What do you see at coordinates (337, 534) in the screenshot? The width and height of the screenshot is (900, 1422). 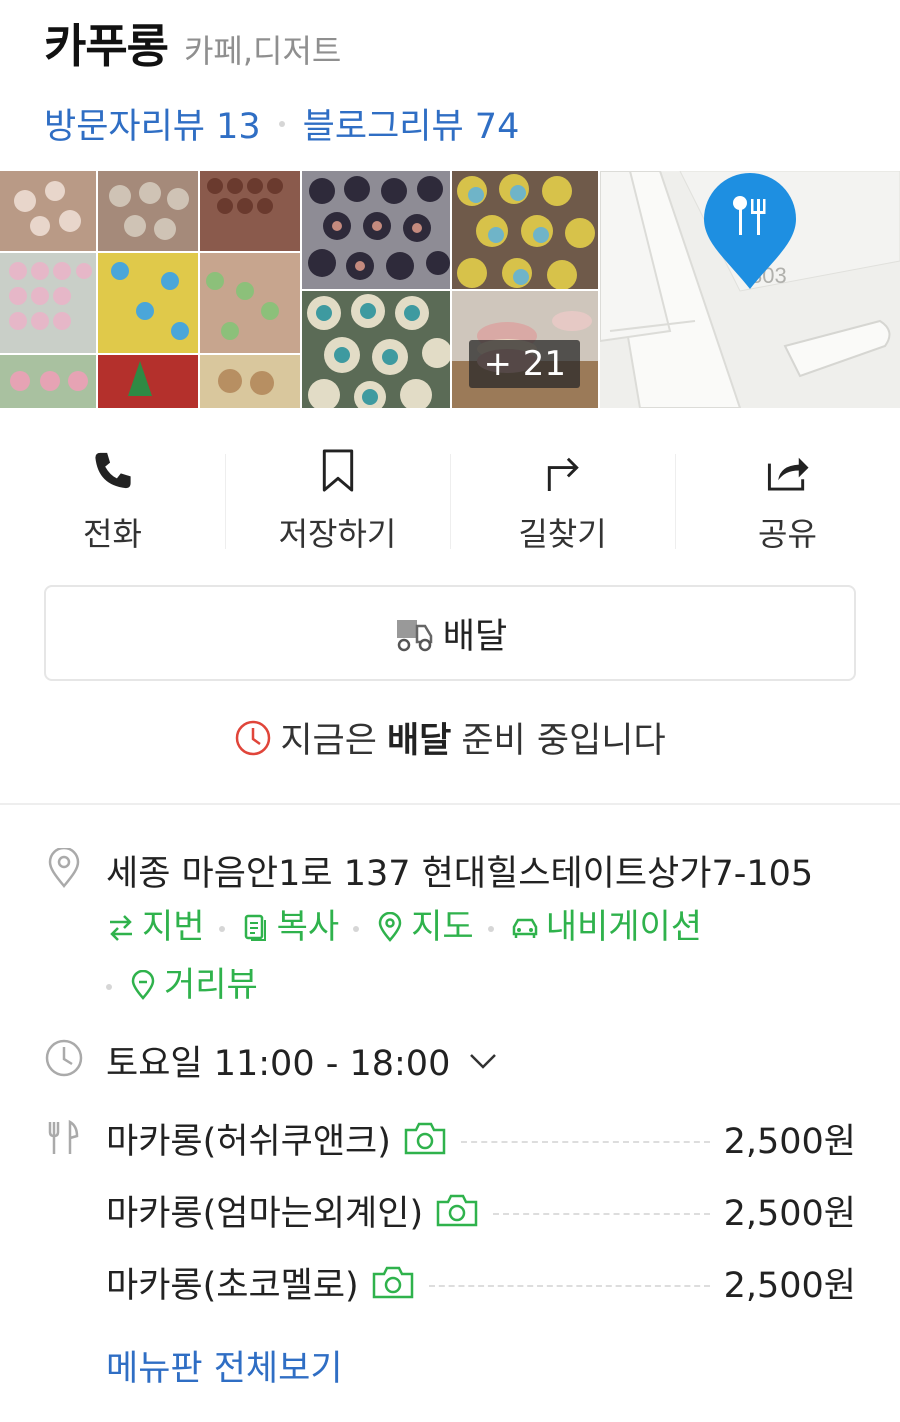 I see `save-label: 저장하기` at bounding box center [337, 534].